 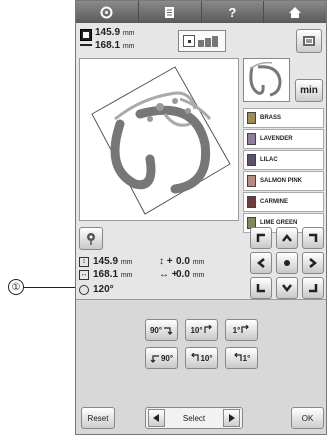 I want to click on pattern-size-icon, so click(x=86, y=35).